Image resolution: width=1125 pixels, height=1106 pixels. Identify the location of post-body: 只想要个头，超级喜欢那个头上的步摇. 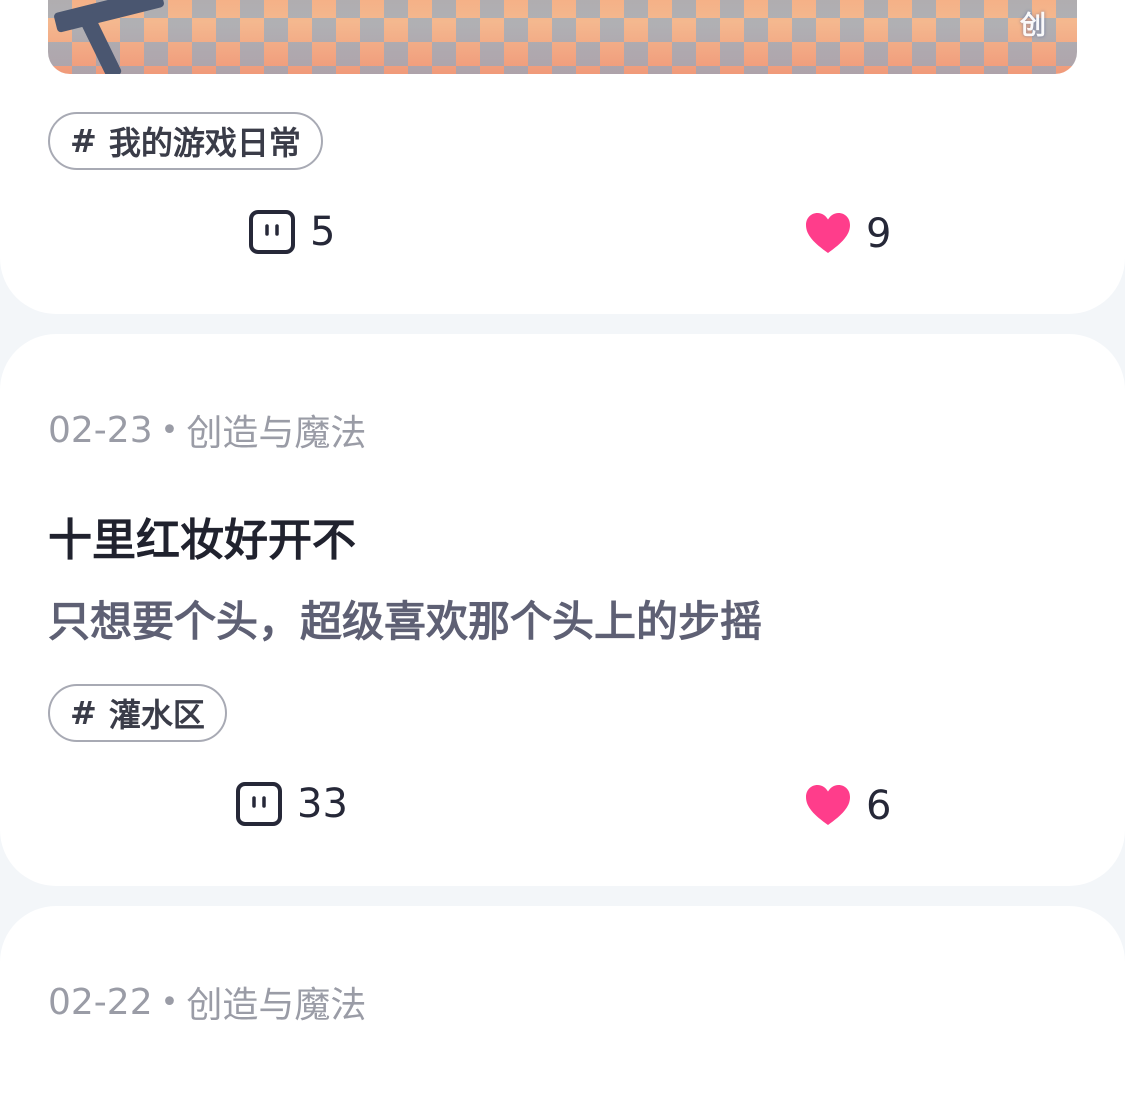
(405, 618).